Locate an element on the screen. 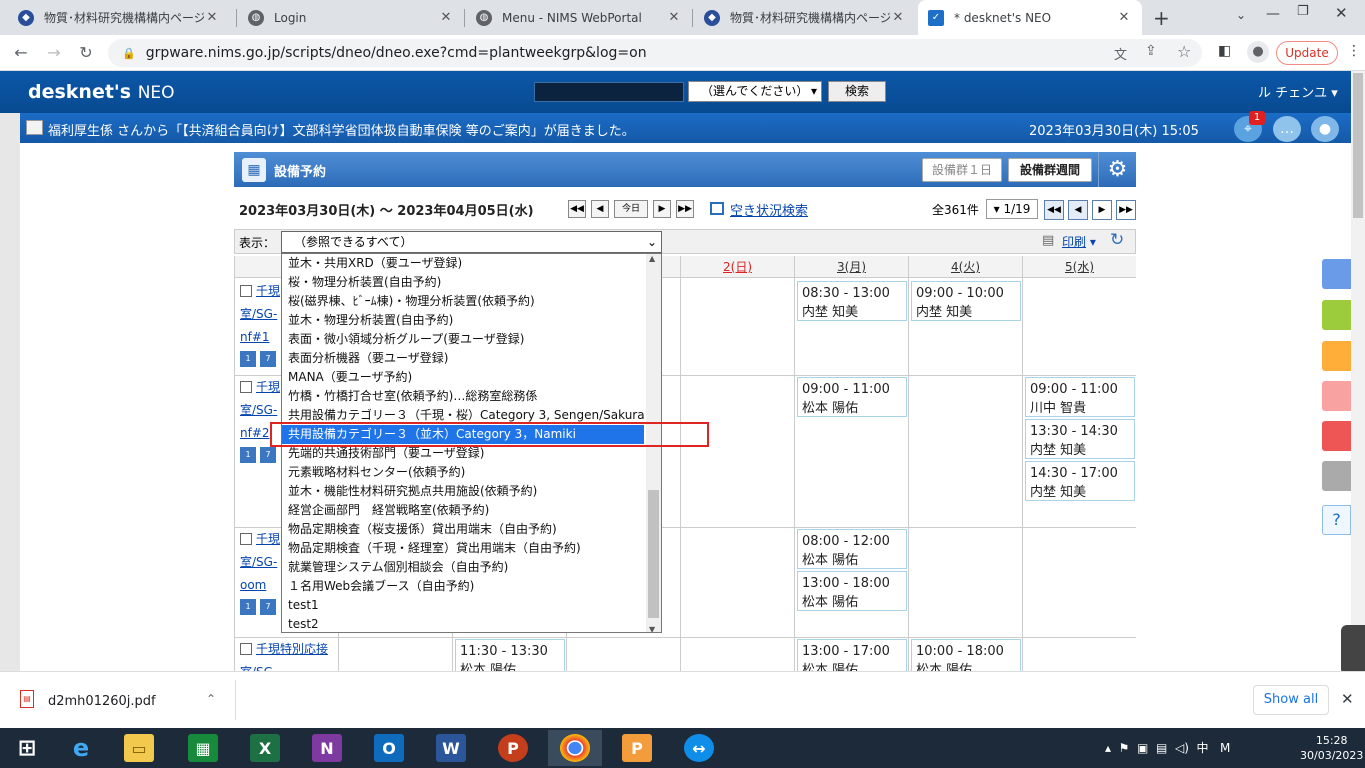 The image size is (1365, 768). reservation-event: 09:00 - 11:00 松本 陽佑 is located at coordinates (852, 397).